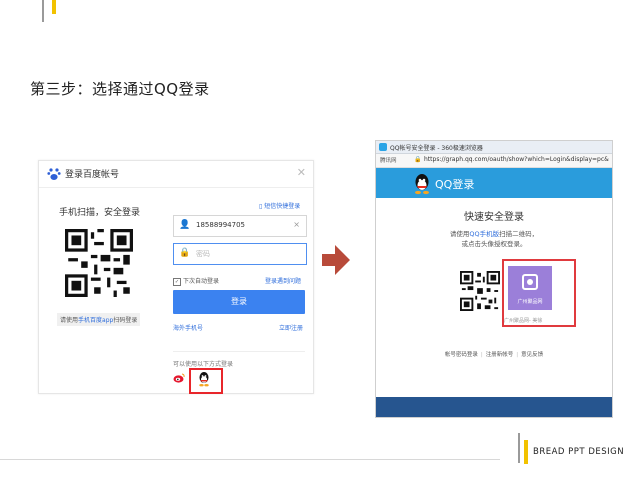 This screenshot has height=477, width=640. What do you see at coordinates (484, 234) in the screenshot?
I see `qq-mobile-link: QQ手机版` at bounding box center [484, 234].